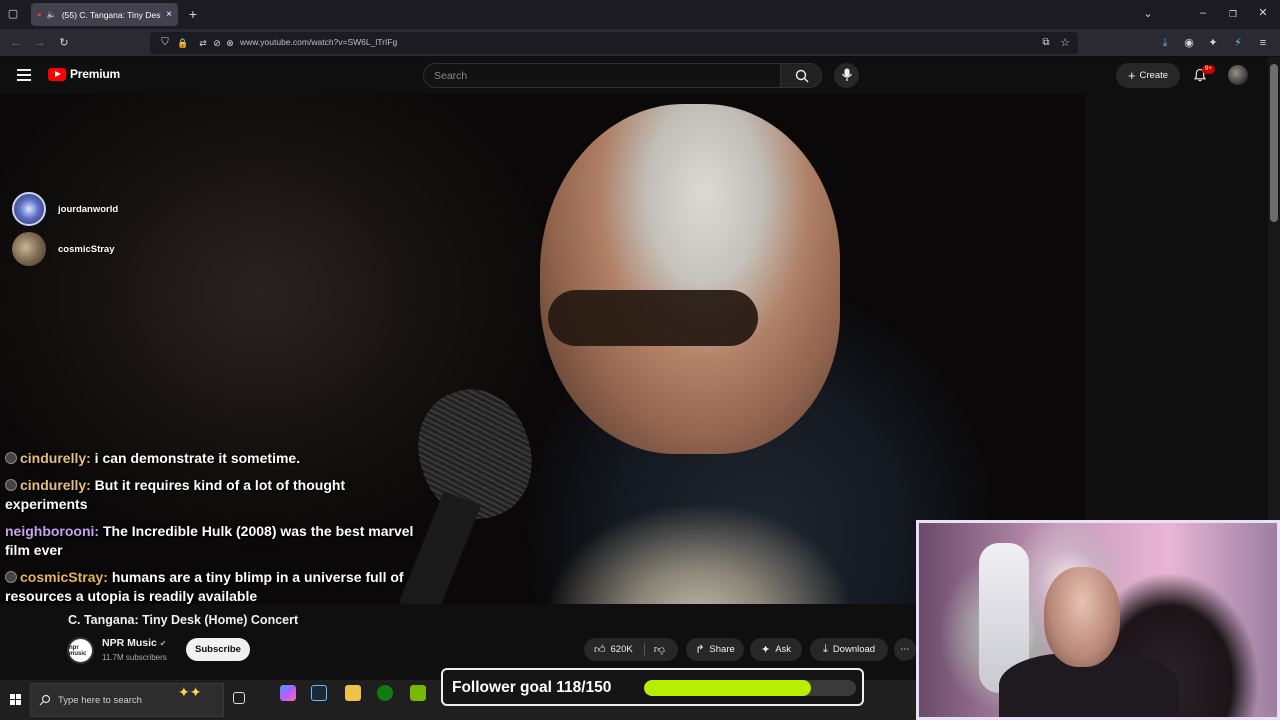 The height and width of the screenshot is (720, 1280). I want to click on channel-name-text: NPR Music, so click(129, 643).